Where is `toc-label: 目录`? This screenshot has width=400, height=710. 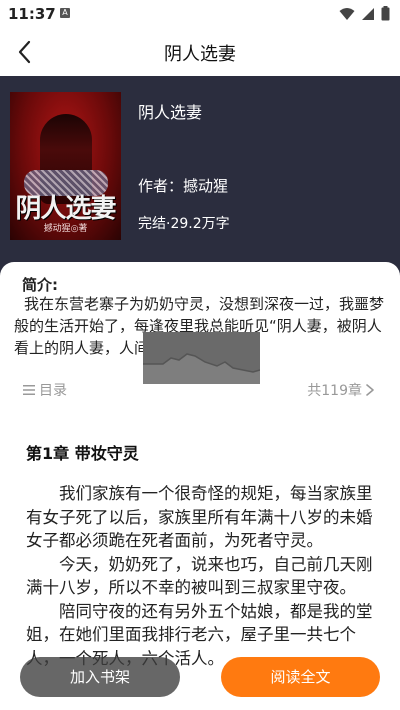 toc-label: 目录 is located at coordinates (53, 391).